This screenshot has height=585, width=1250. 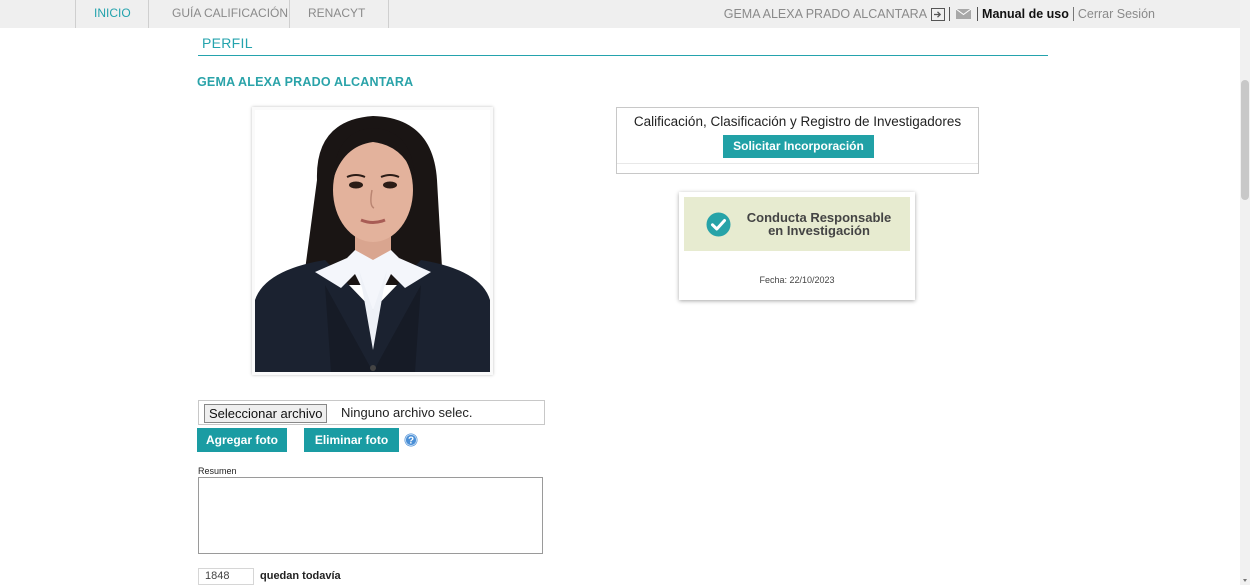 What do you see at coordinates (1025, 14) in the screenshot?
I see `manual-link: Manual de uso` at bounding box center [1025, 14].